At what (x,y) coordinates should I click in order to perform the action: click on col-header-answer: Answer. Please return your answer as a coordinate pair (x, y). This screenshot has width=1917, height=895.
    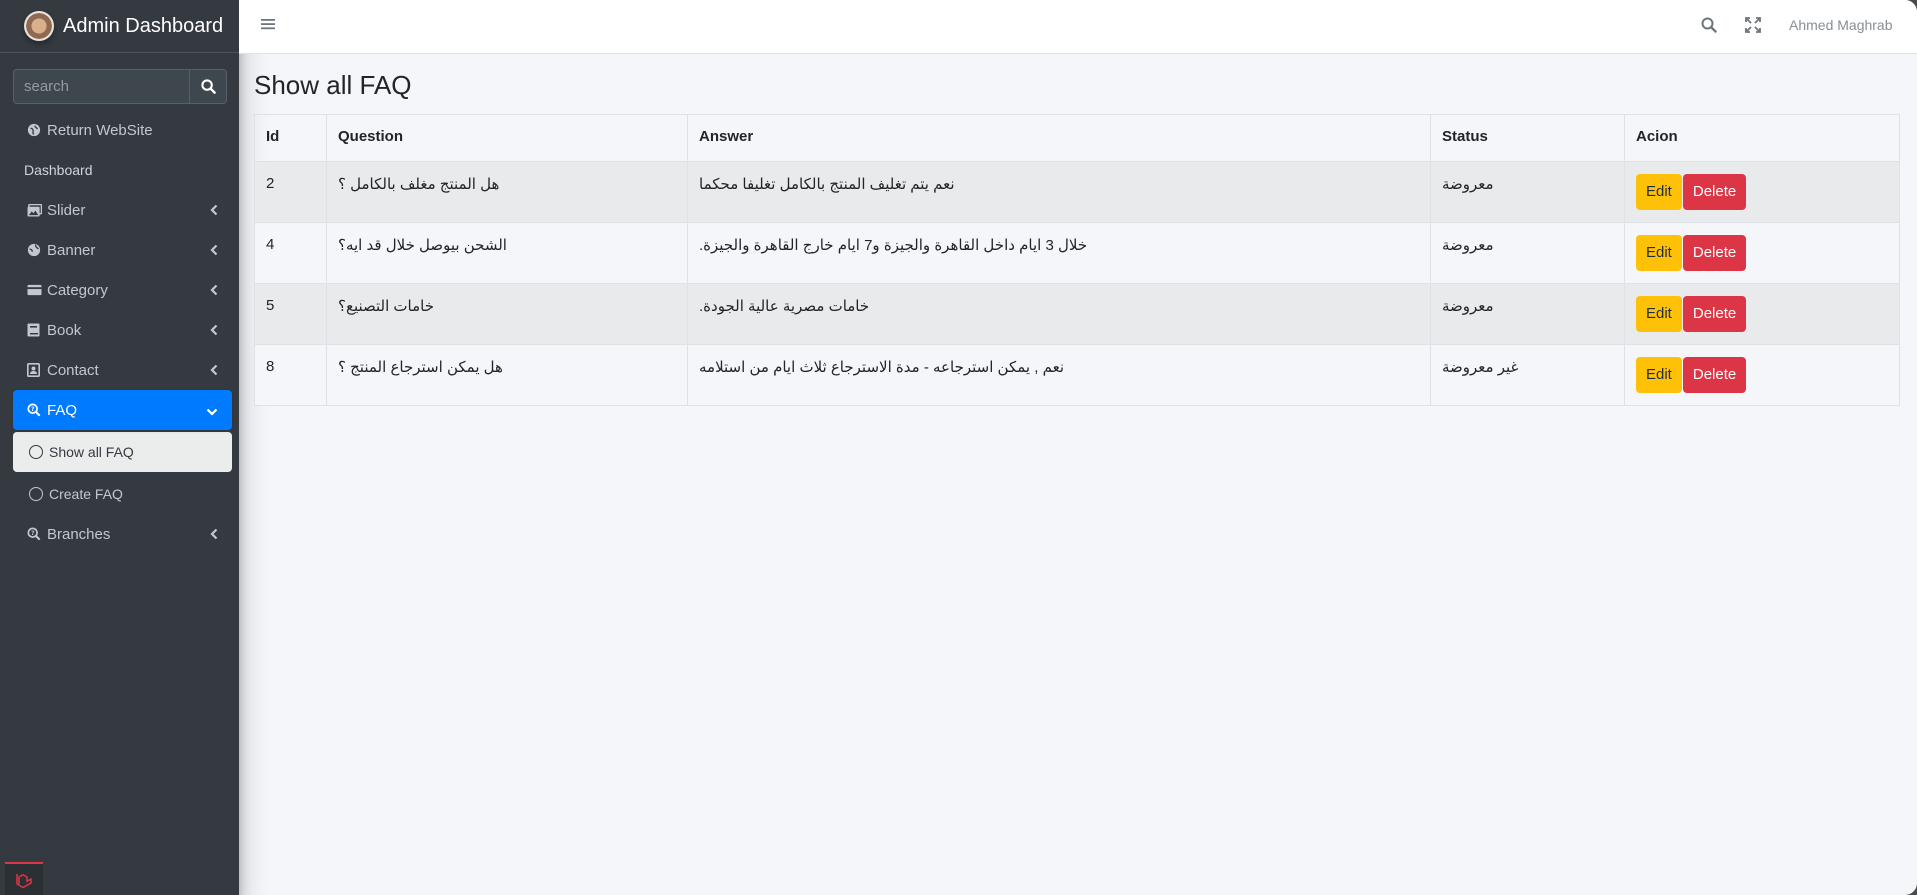
    Looking at the image, I should click on (1059, 138).